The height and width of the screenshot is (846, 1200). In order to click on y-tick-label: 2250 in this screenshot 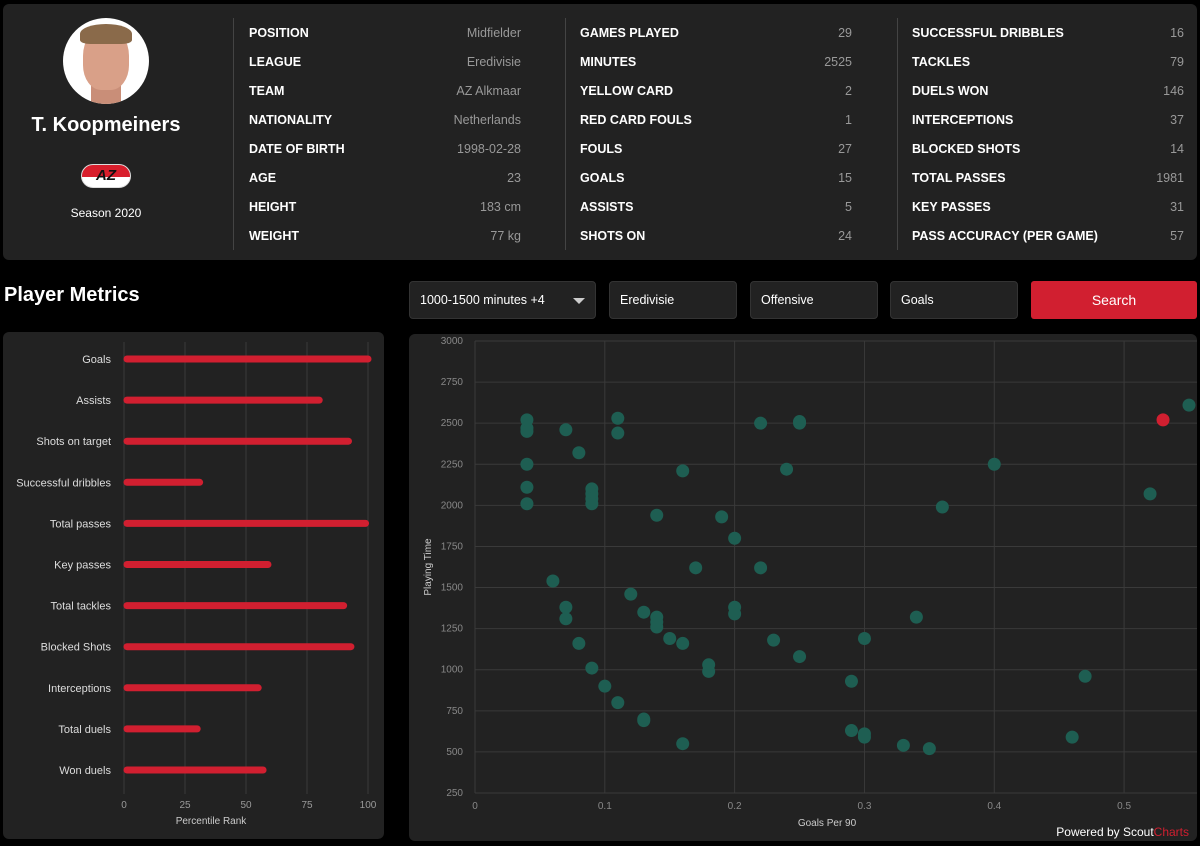, I will do `click(452, 464)`.